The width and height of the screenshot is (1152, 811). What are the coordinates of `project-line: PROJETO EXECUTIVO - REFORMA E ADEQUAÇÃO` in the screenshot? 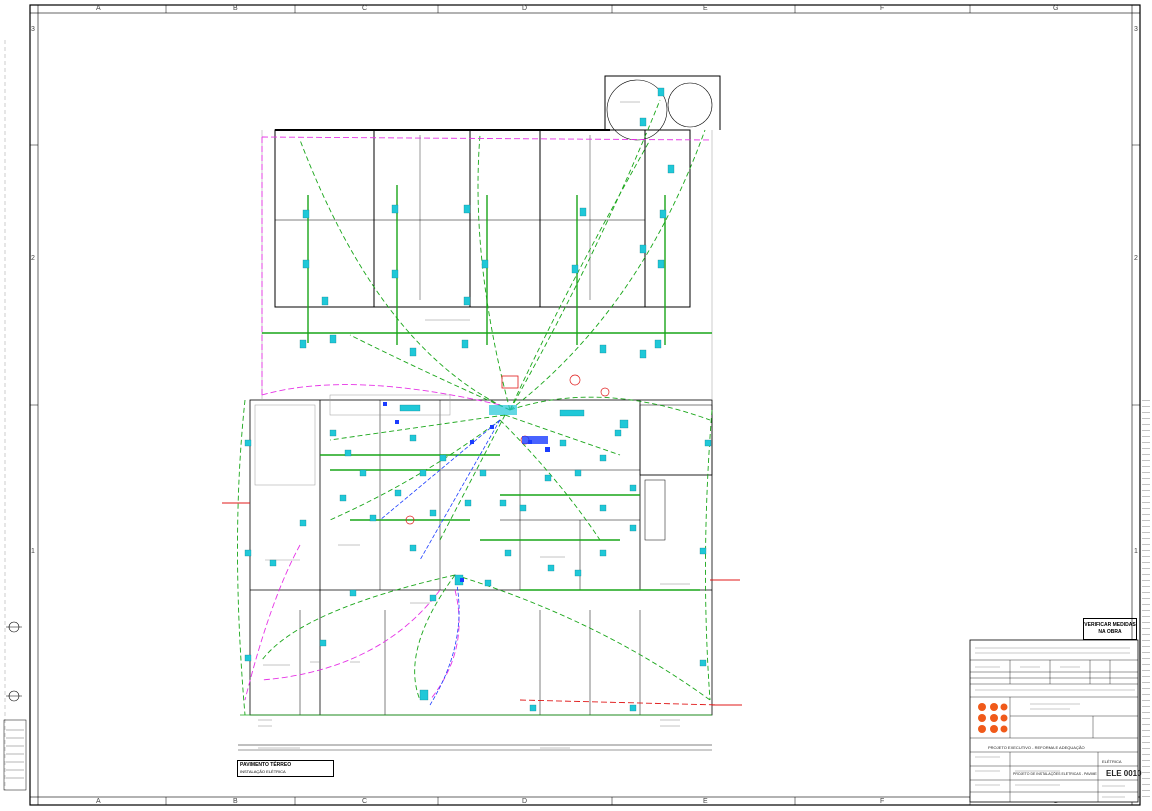 It's located at (1036, 747).